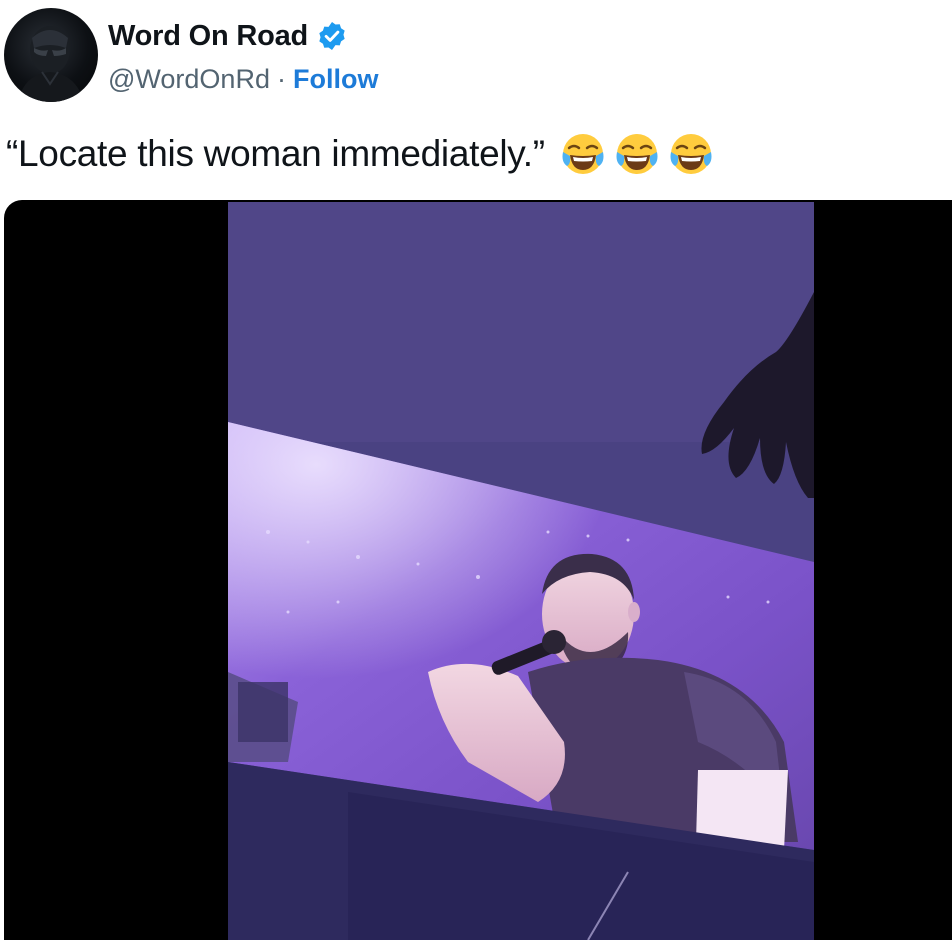 The height and width of the screenshot is (940, 952). I want to click on tweet-body-text: “Locate this woman immediately.”, so click(275, 153).